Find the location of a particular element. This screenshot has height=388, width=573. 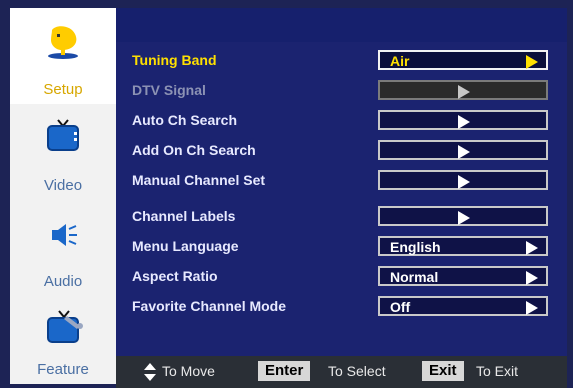

enter-key: Enter is located at coordinates (284, 371).